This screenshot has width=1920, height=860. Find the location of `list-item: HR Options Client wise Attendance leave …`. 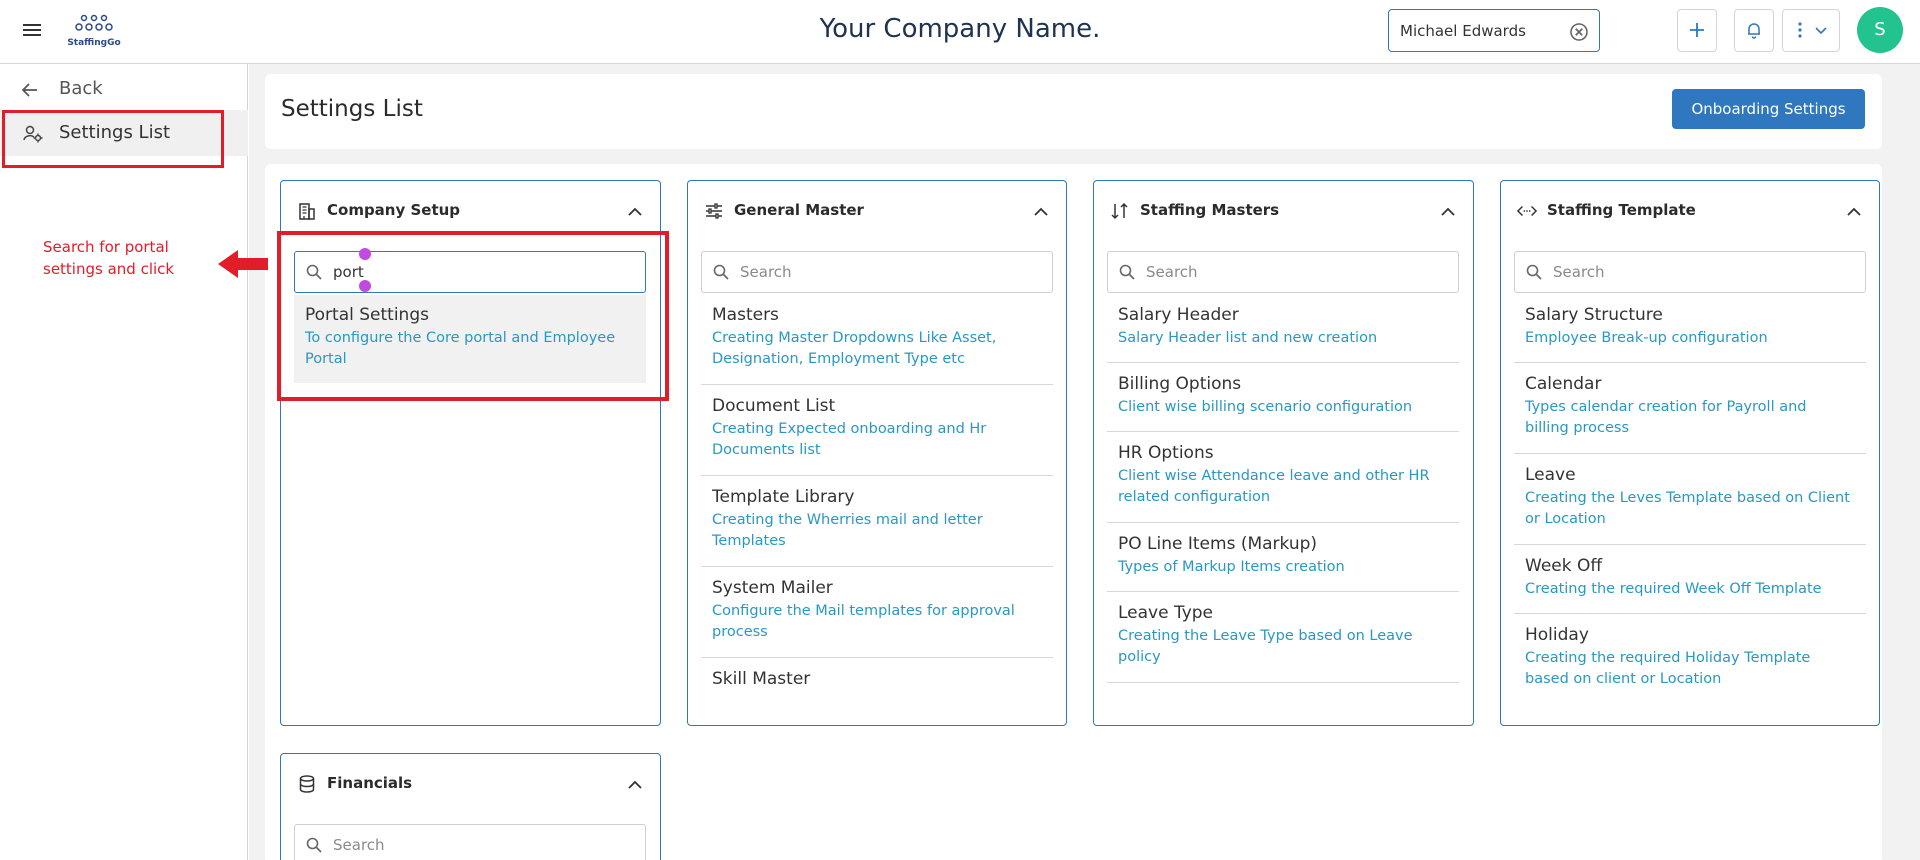

list-item: HR Options Client wise Attendance leave … is located at coordinates (1283, 478).